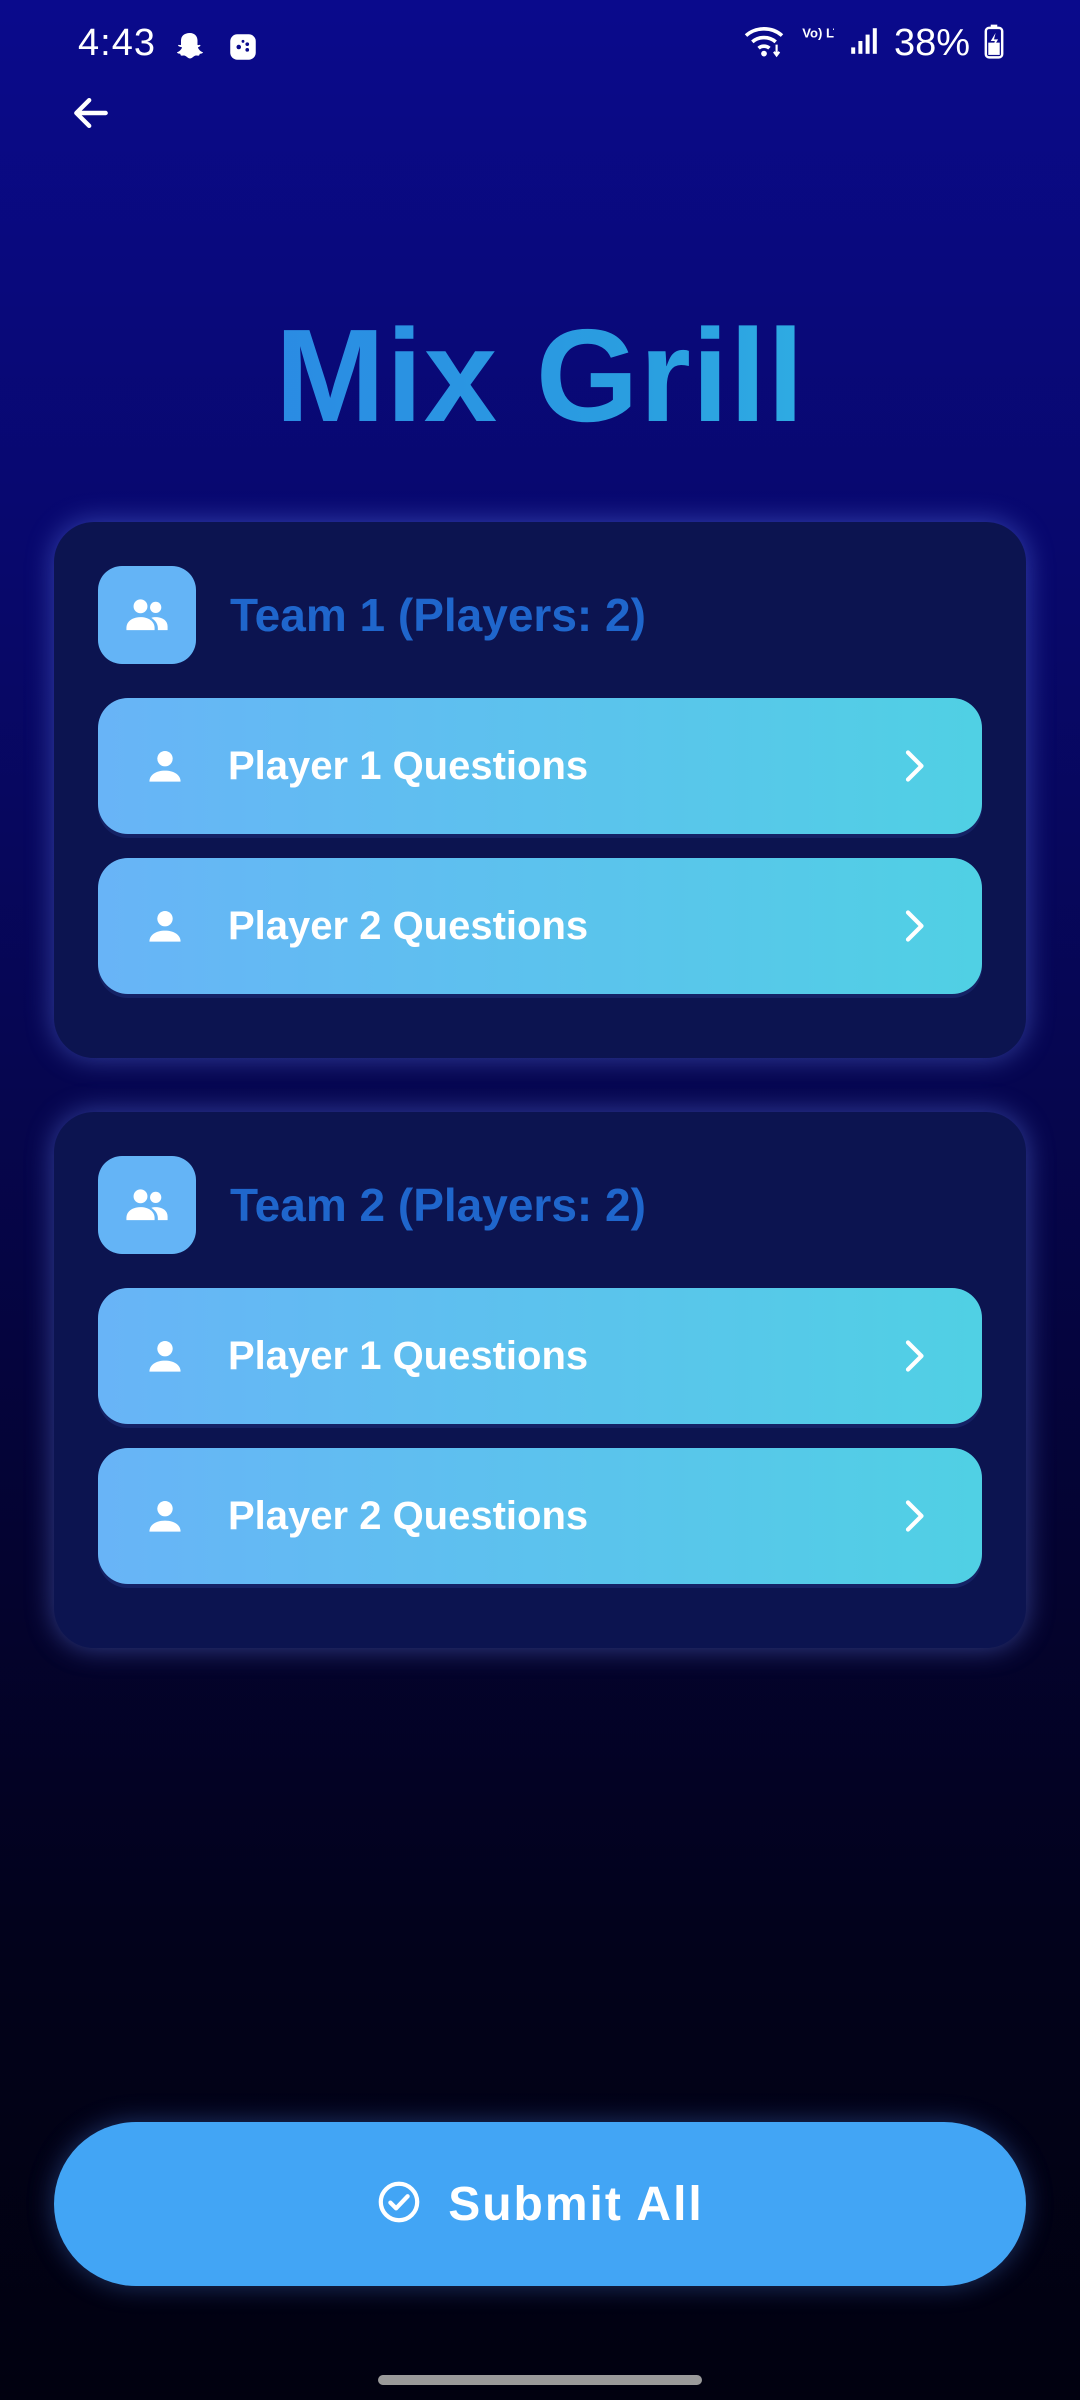 Image resolution: width=1080 pixels, height=2400 pixels. What do you see at coordinates (764, 43) in the screenshot?
I see `wifi-icon` at bounding box center [764, 43].